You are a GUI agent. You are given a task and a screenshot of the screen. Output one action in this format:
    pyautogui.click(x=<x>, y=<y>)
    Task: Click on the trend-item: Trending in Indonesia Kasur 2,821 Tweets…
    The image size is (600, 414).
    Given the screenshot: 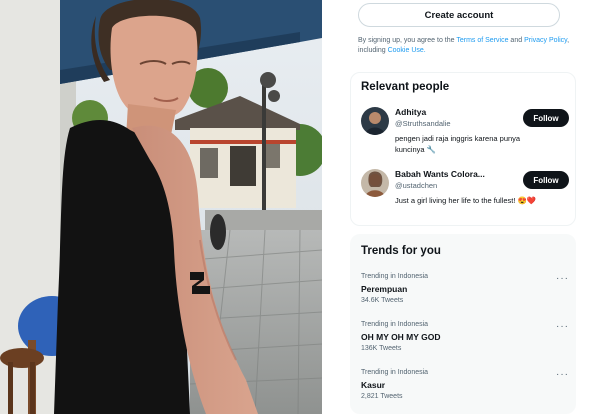 What is the action you would take?
    pyautogui.click(x=465, y=389)
    